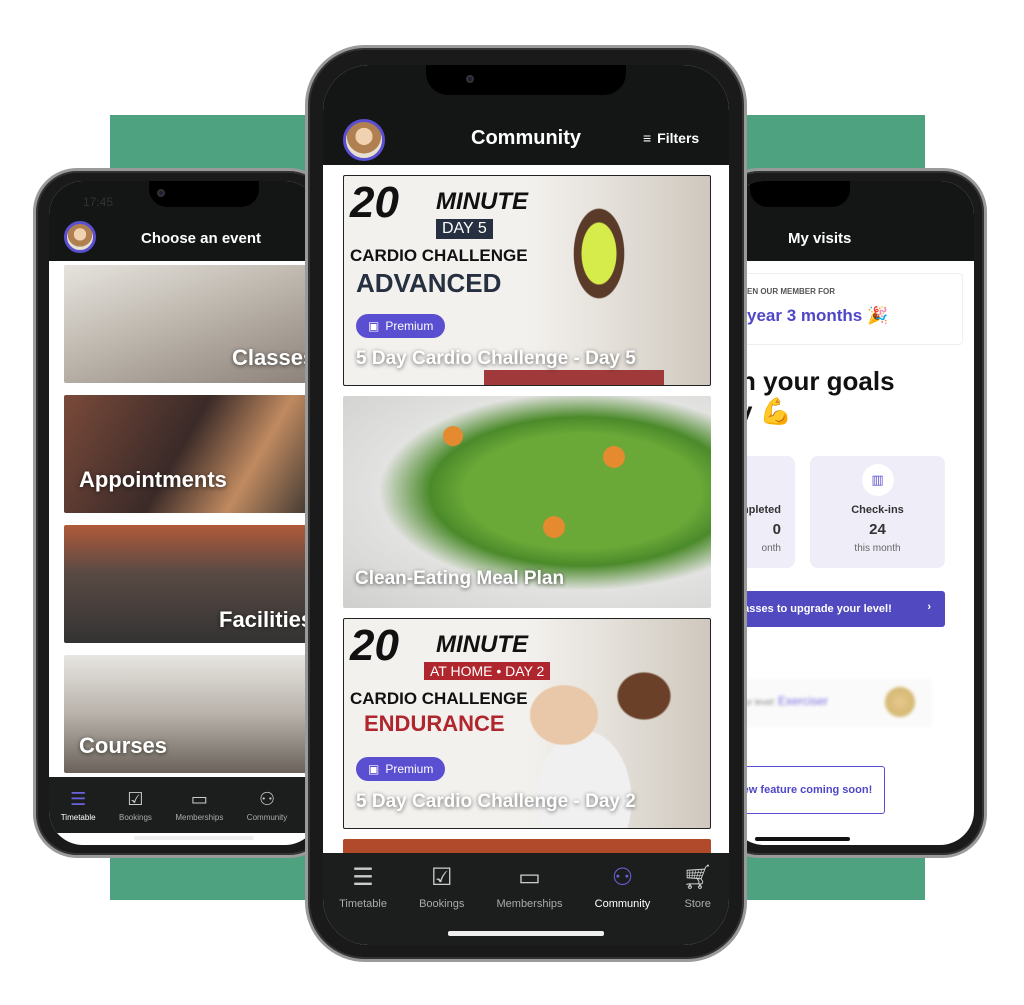 The height and width of the screenshot is (1005, 1024). Describe the element at coordinates (820, 238) in the screenshot. I see `page-title: My visits` at that location.